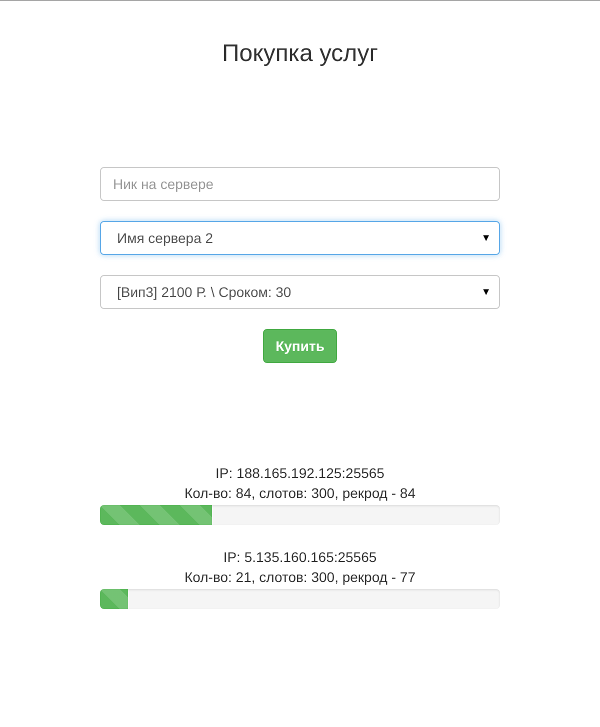 This screenshot has height=727, width=600. What do you see at coordinates (300, 292) in the screenshot?
I see `dropdown: [Вип3] 2100 Р. \ Сроком: 30 ▼` at bounding box center [300, 292].